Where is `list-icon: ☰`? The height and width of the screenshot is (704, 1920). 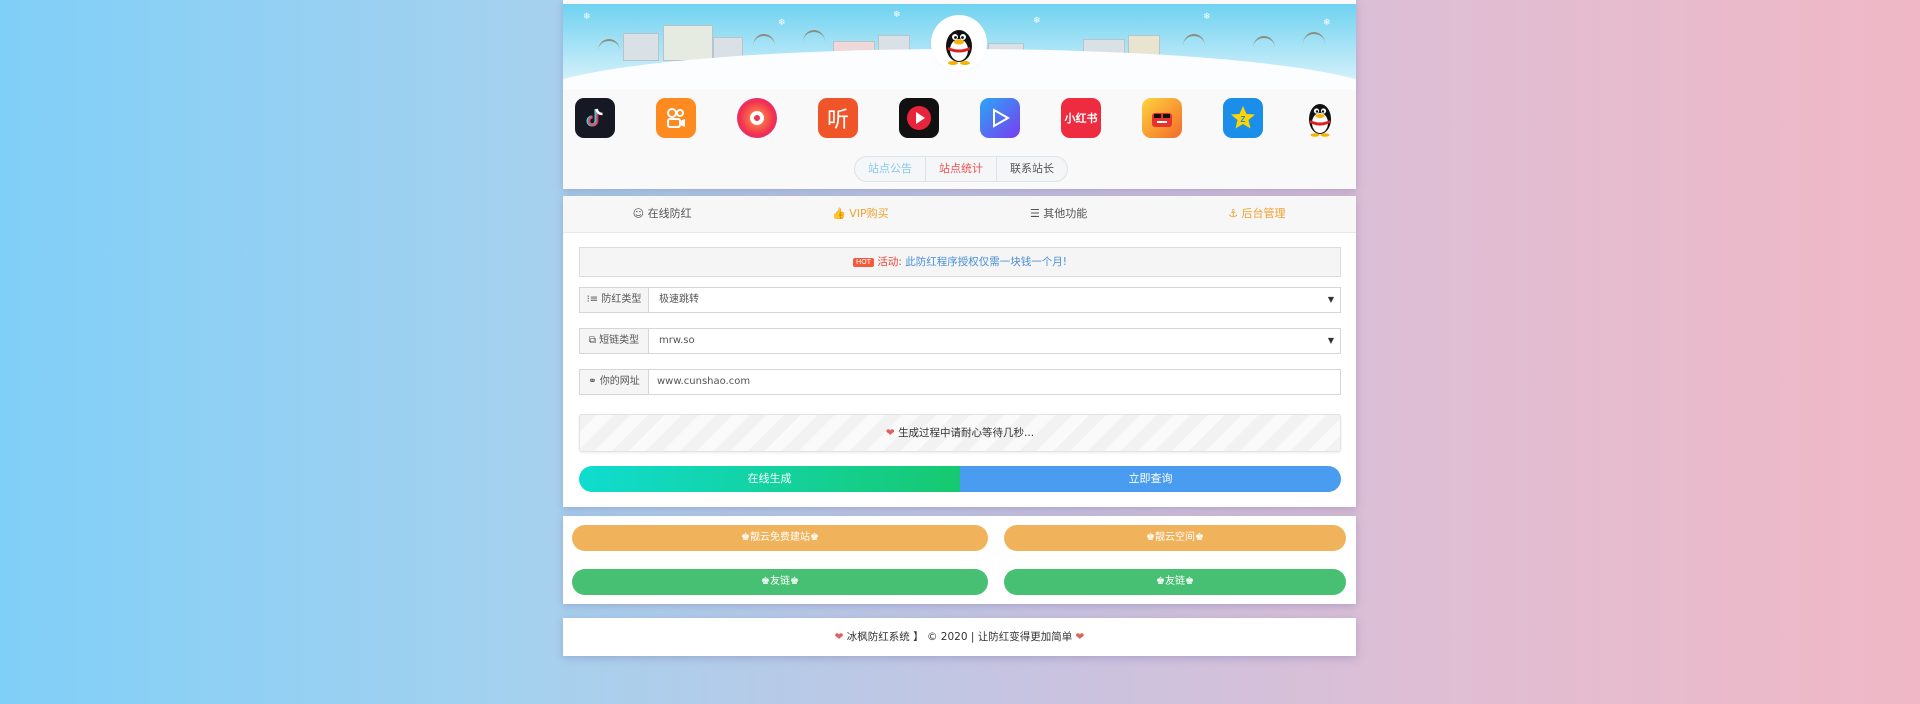 list-icon: ☰ is located at coordinates (1036, 213).